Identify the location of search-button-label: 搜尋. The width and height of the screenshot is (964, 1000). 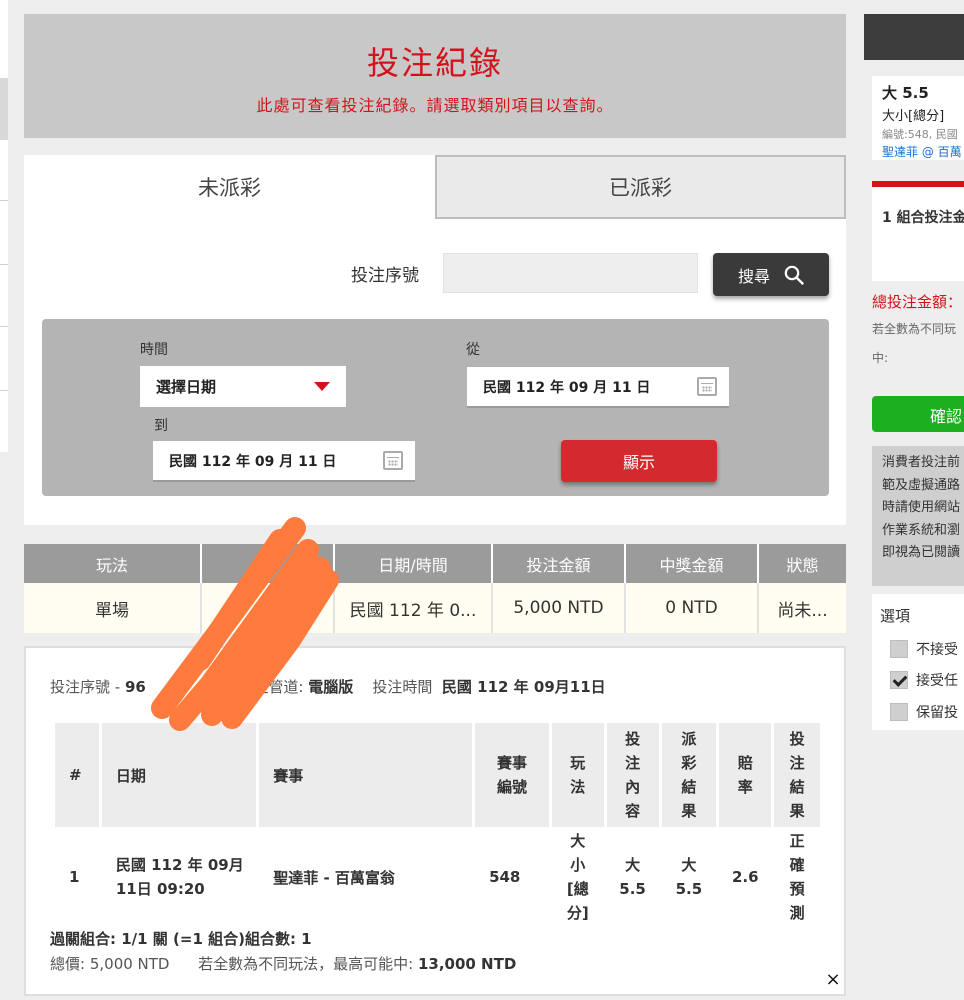
(753, 276).